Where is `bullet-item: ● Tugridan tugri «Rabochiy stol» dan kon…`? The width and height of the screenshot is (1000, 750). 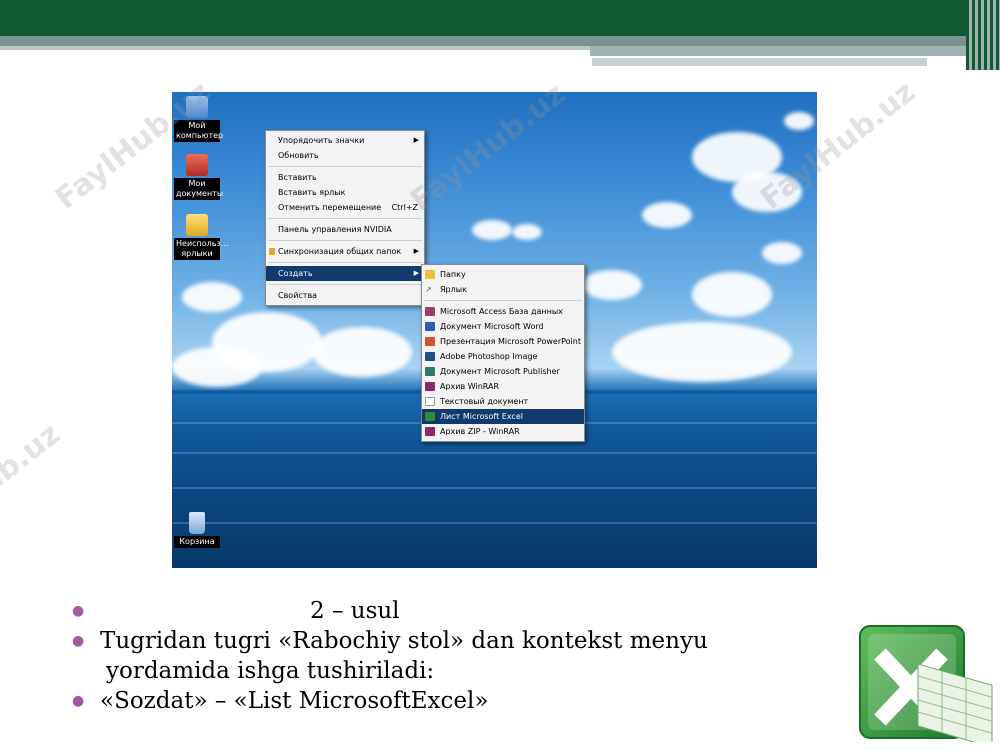
bullet-item: ● Tugridan tugri «Rabochiy stol» dan kon… is located at coordinates (452, 656).